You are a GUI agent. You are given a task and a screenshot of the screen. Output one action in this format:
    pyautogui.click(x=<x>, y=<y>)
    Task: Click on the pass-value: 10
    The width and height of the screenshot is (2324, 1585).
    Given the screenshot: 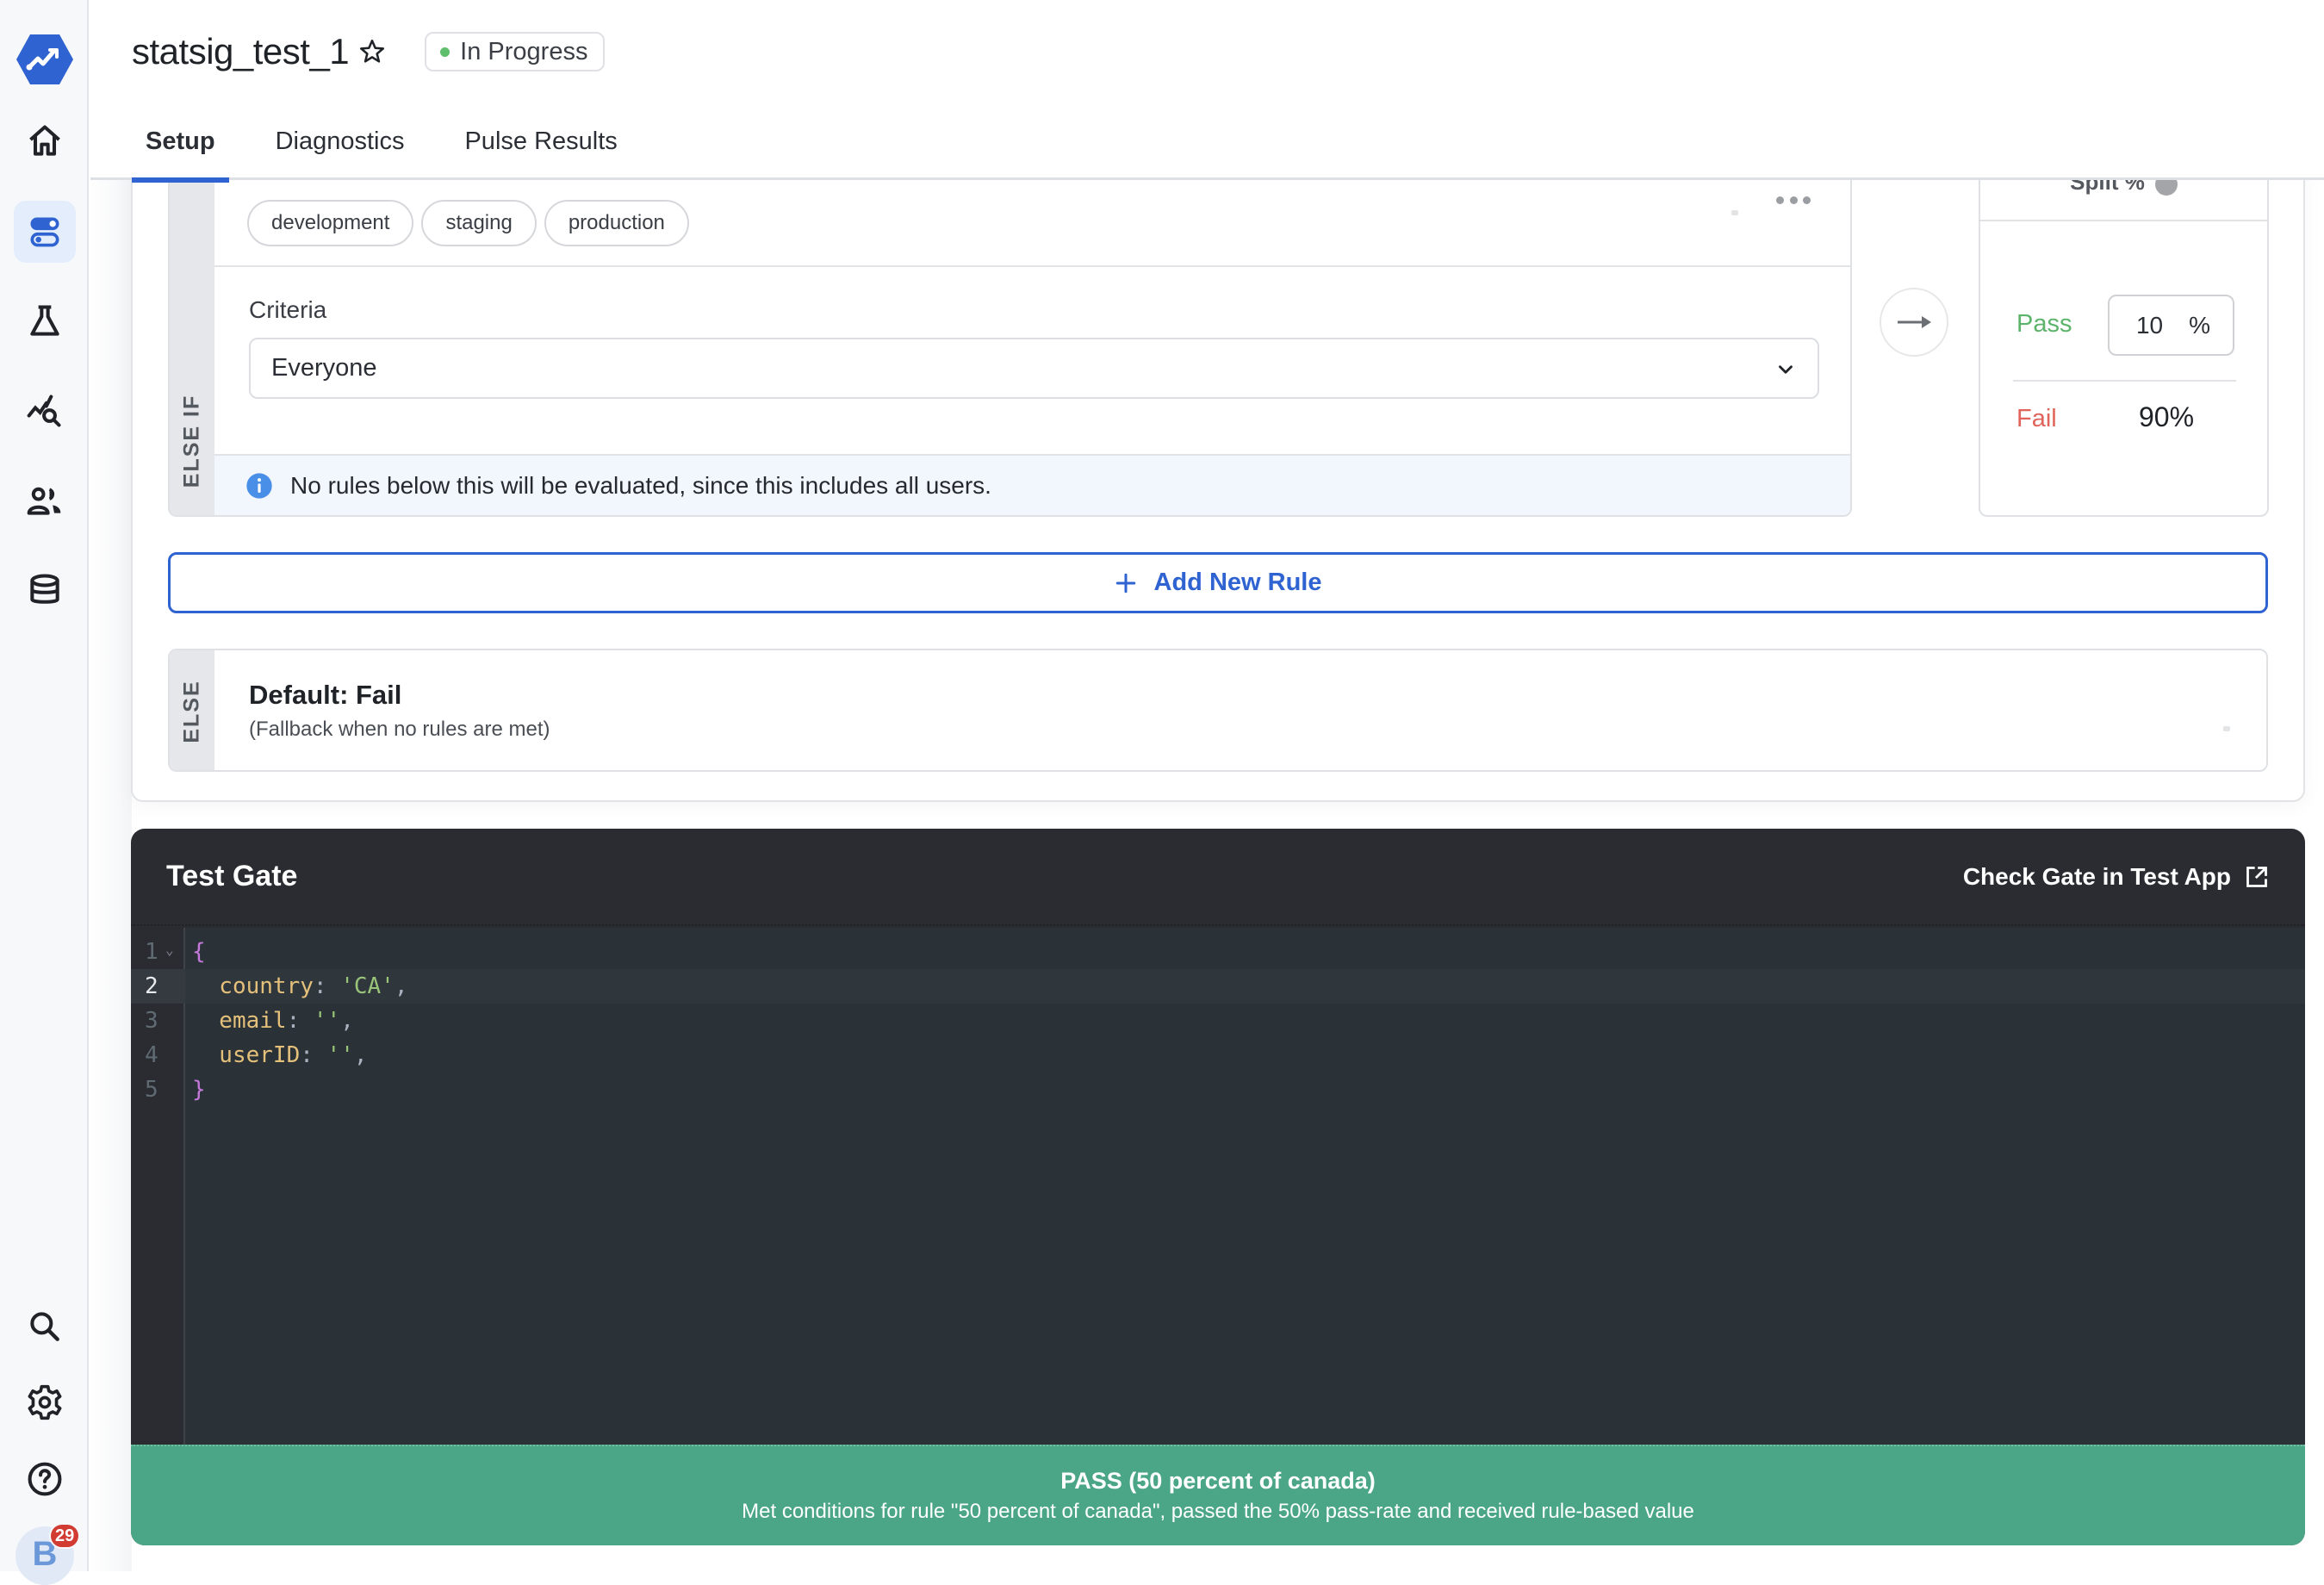 What is the action you would take?
    pyautogui.click(x=2149, y=325)
    